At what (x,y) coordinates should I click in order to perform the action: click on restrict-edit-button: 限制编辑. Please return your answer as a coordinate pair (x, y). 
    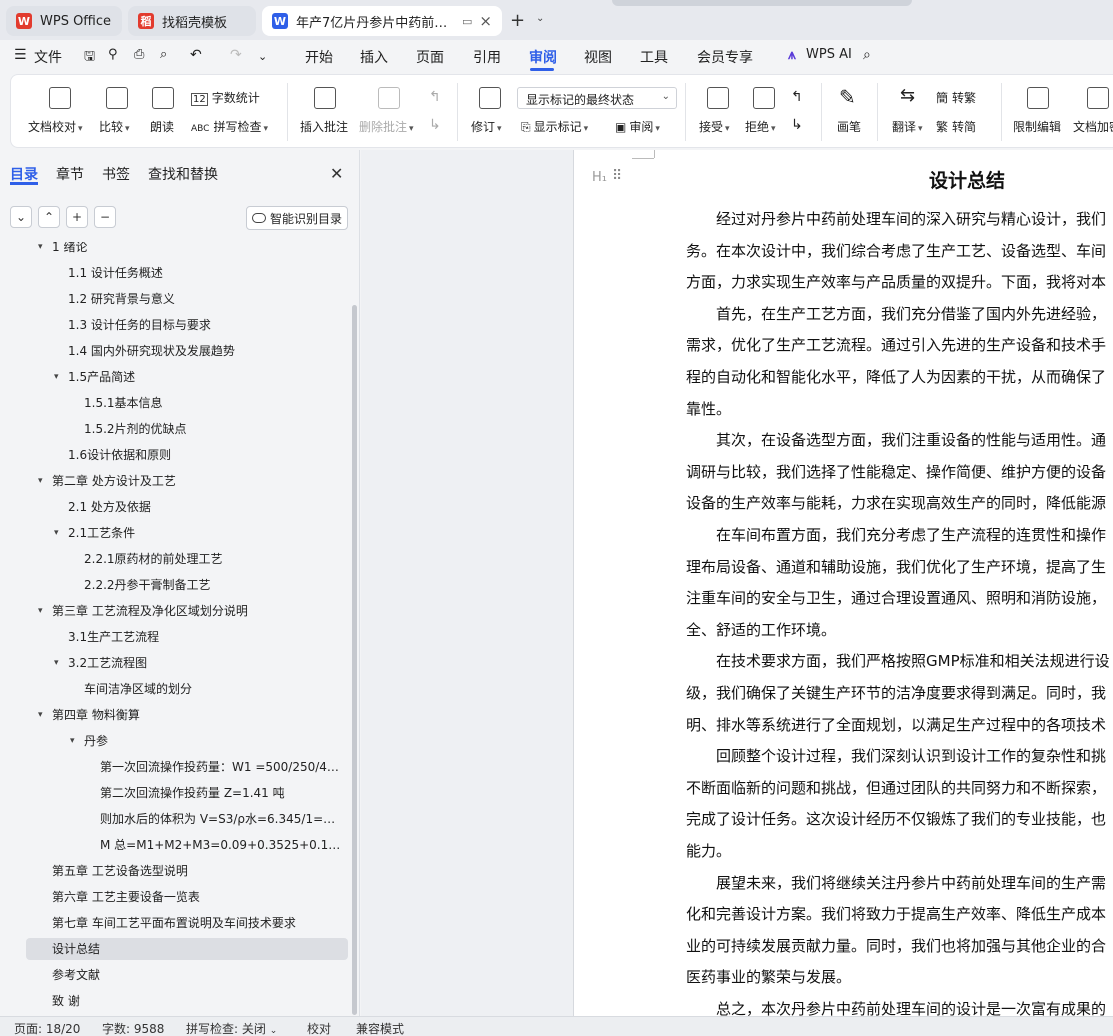
    Looking at the image, I should click on (1037, 126).